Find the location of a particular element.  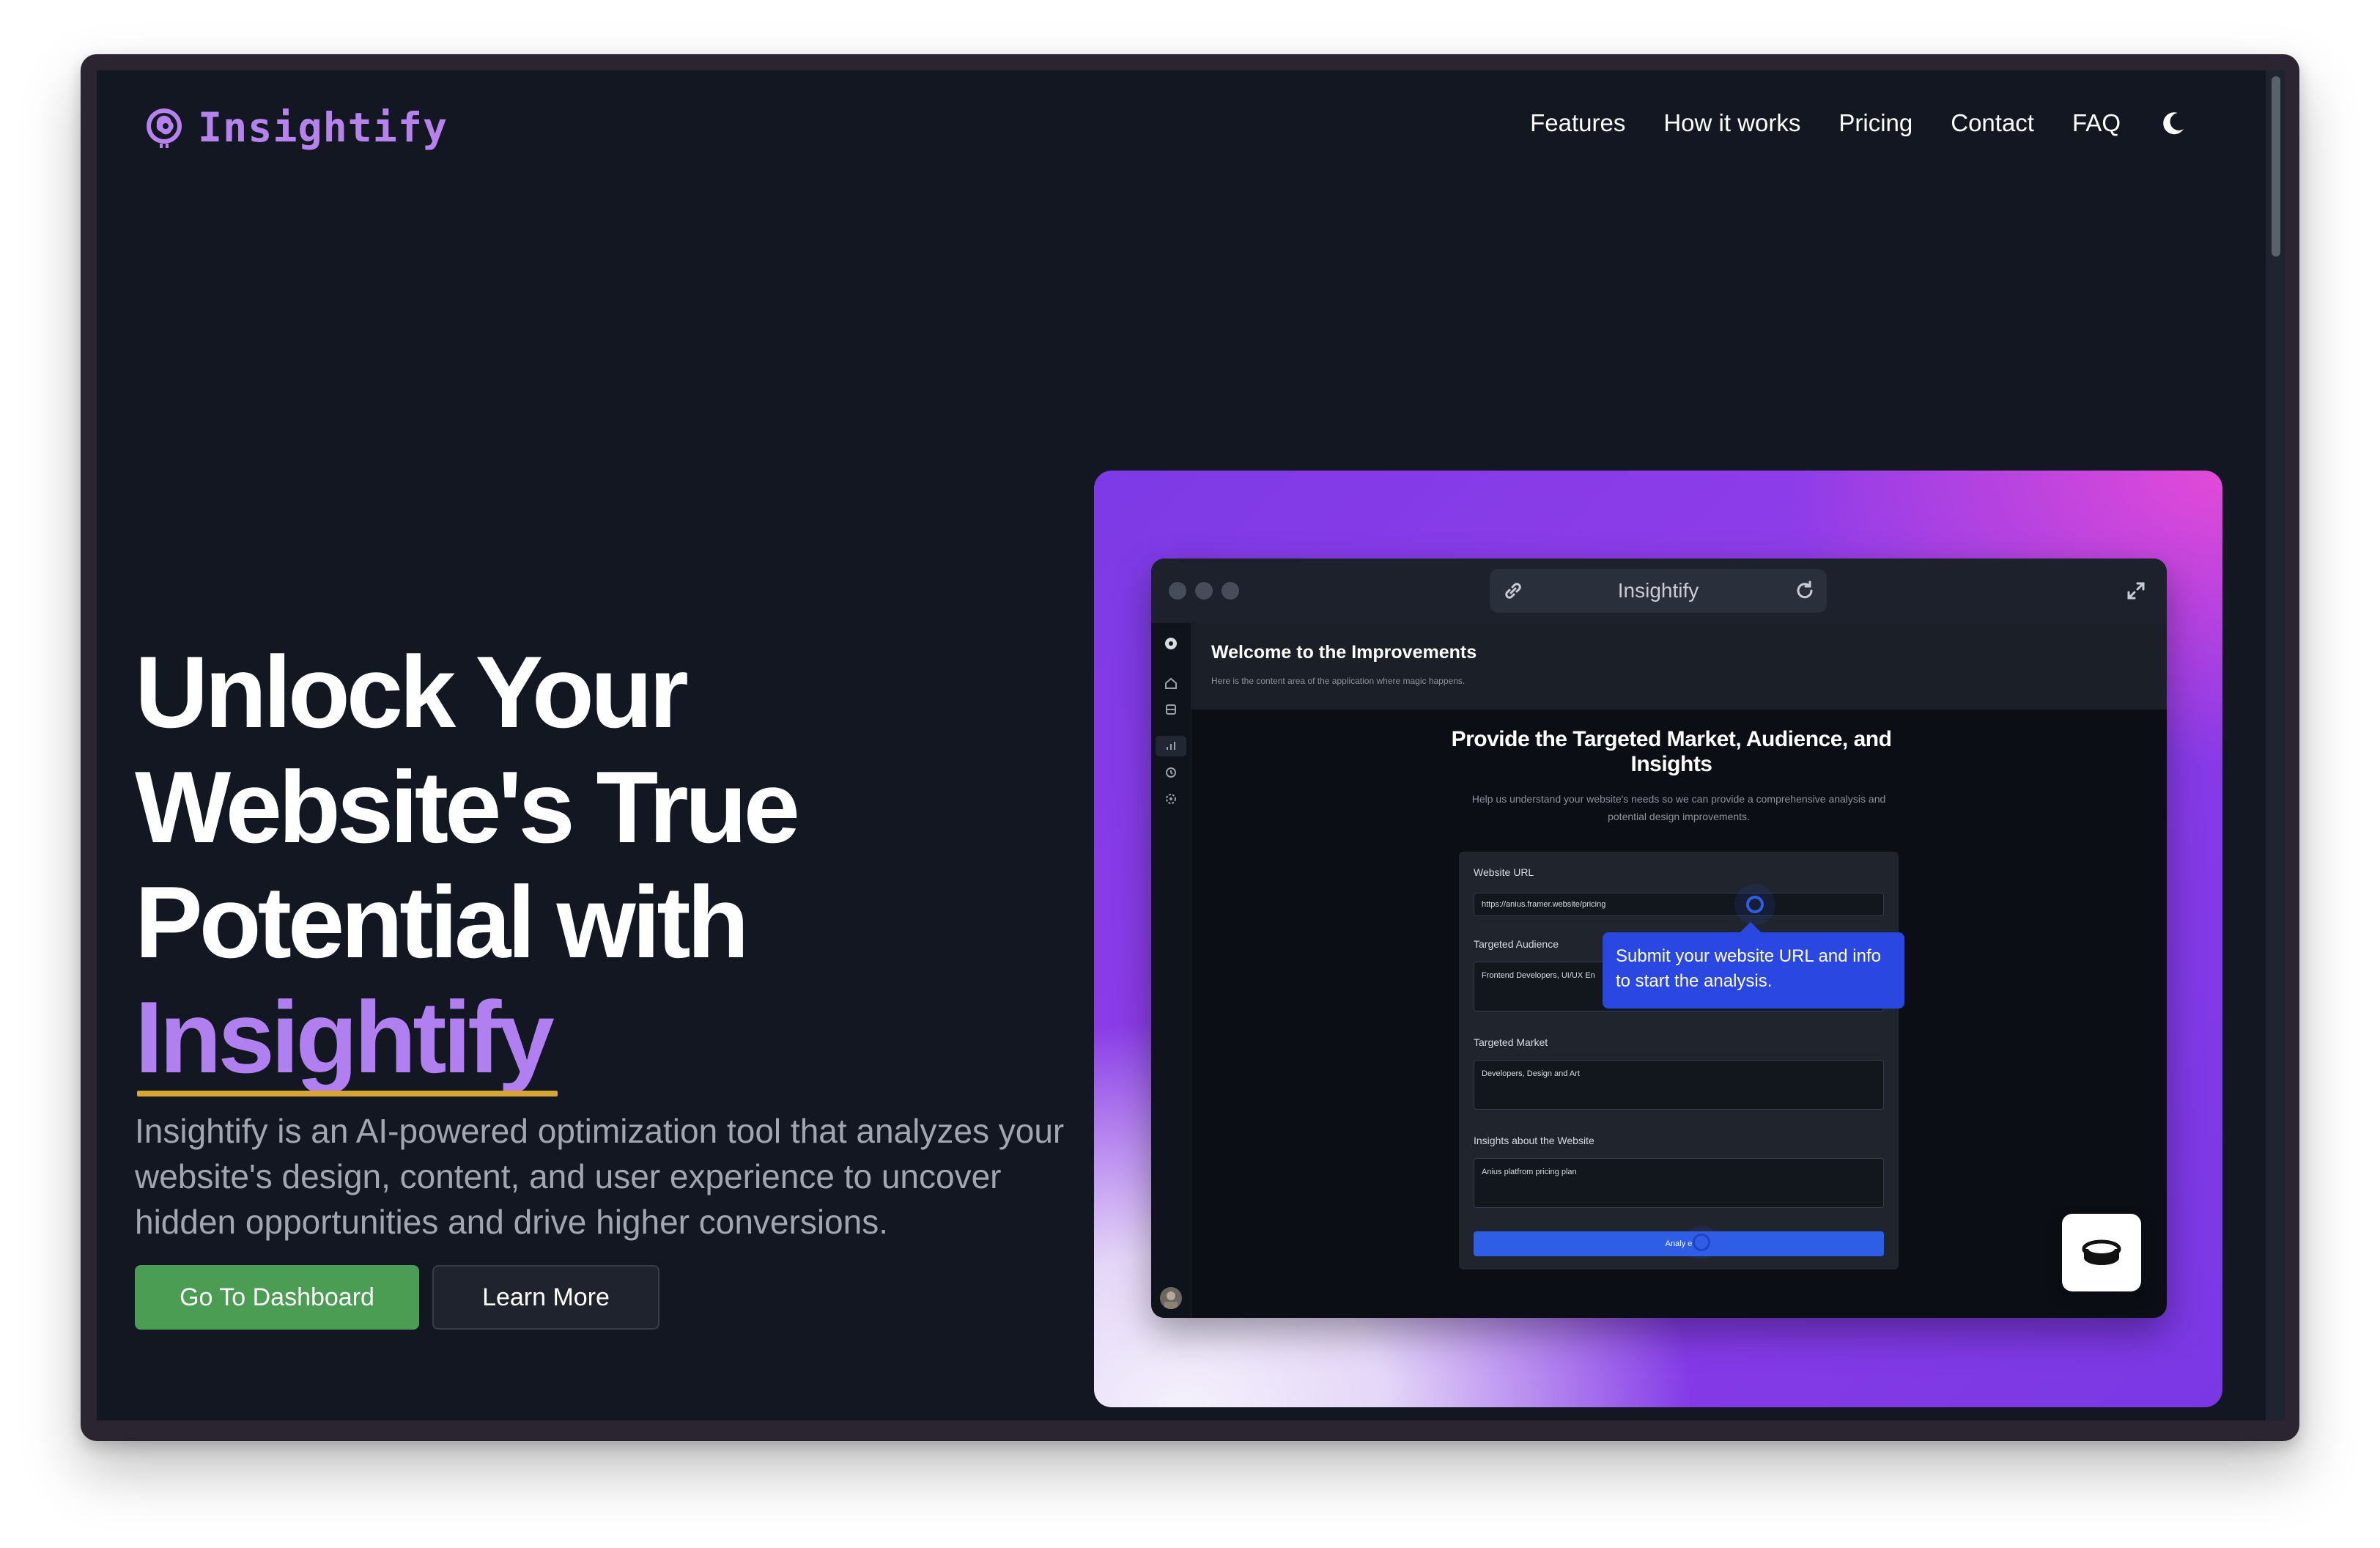

window-dot-close is located at coordinates (1177, 591).